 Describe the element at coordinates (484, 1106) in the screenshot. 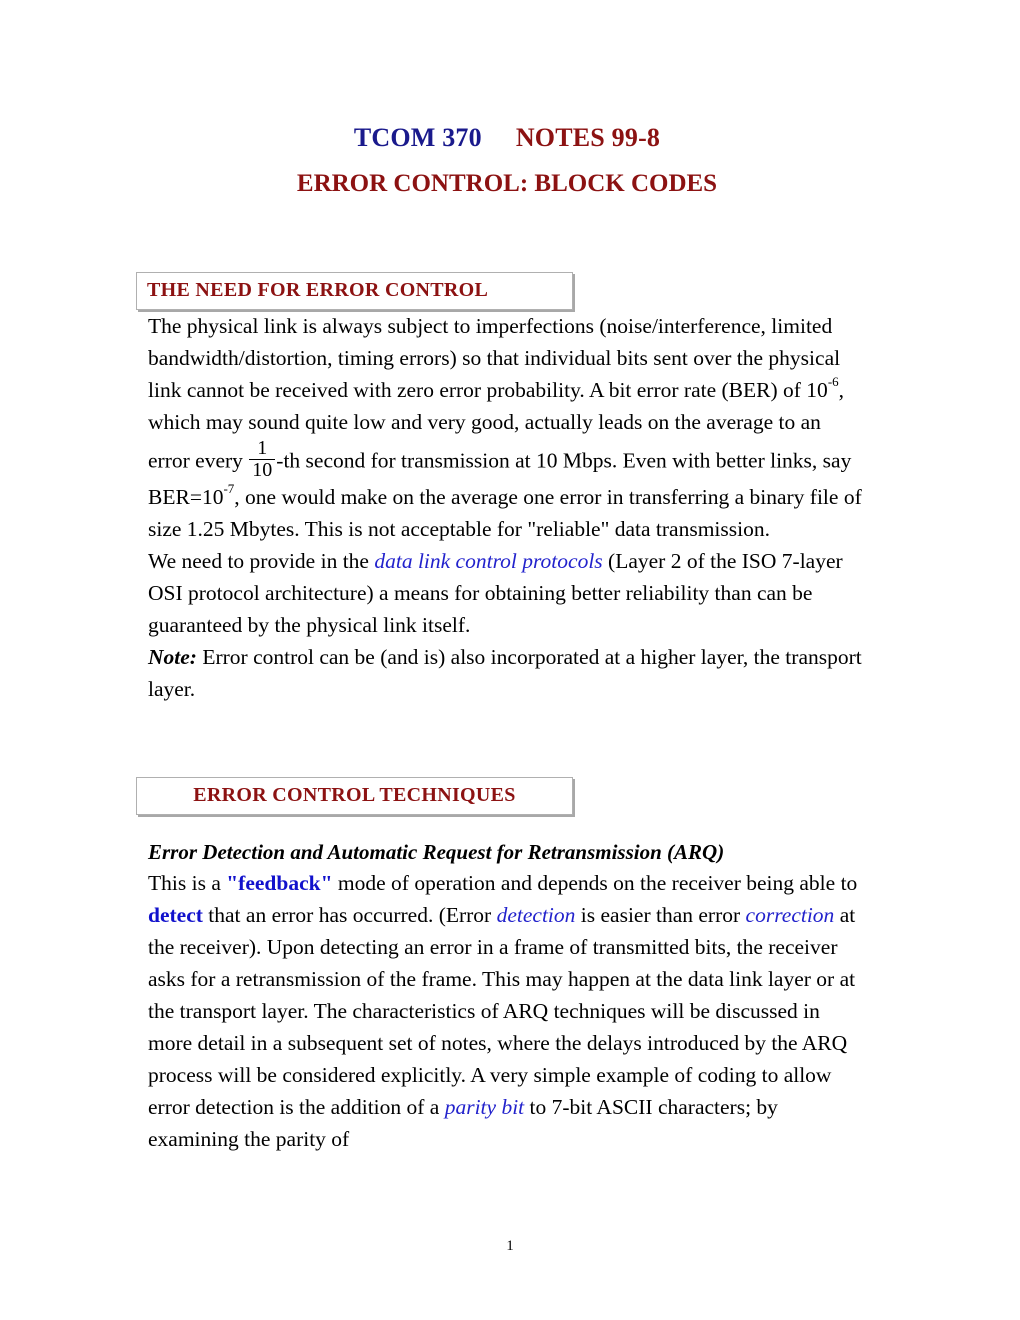

I see `emphasis-parity-bit: parity bit` at that location.